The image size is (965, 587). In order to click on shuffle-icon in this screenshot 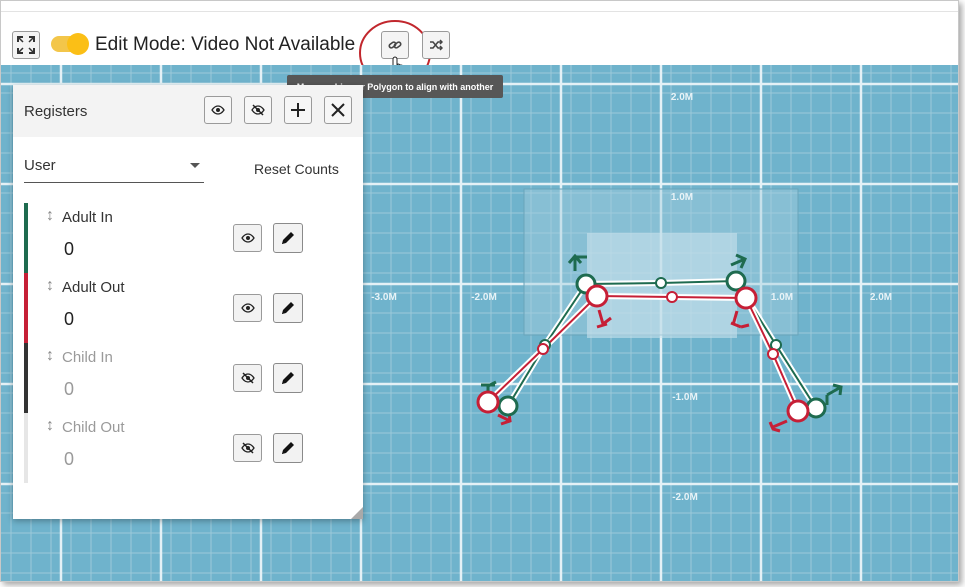, I will do `click(436, 45)`.